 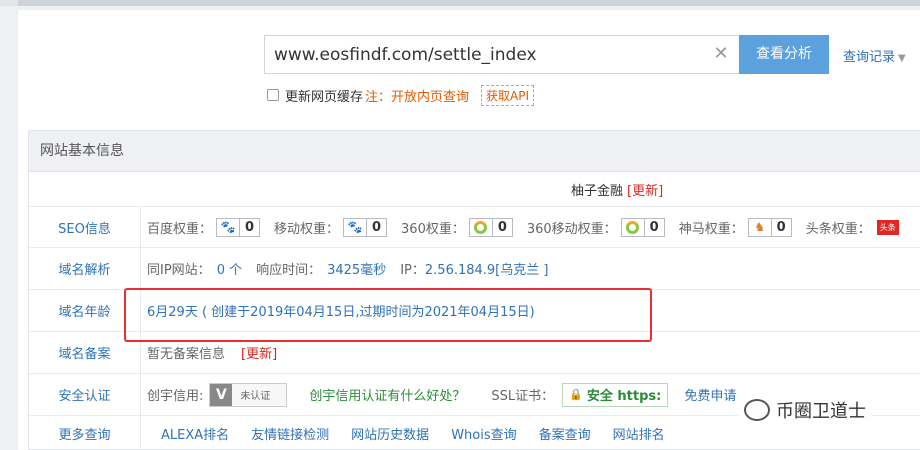 What do you see at coordinates (195, 433) in the screenshot?
I see `alexa-link: ALEXA排名` at bounding box center [195, 433].